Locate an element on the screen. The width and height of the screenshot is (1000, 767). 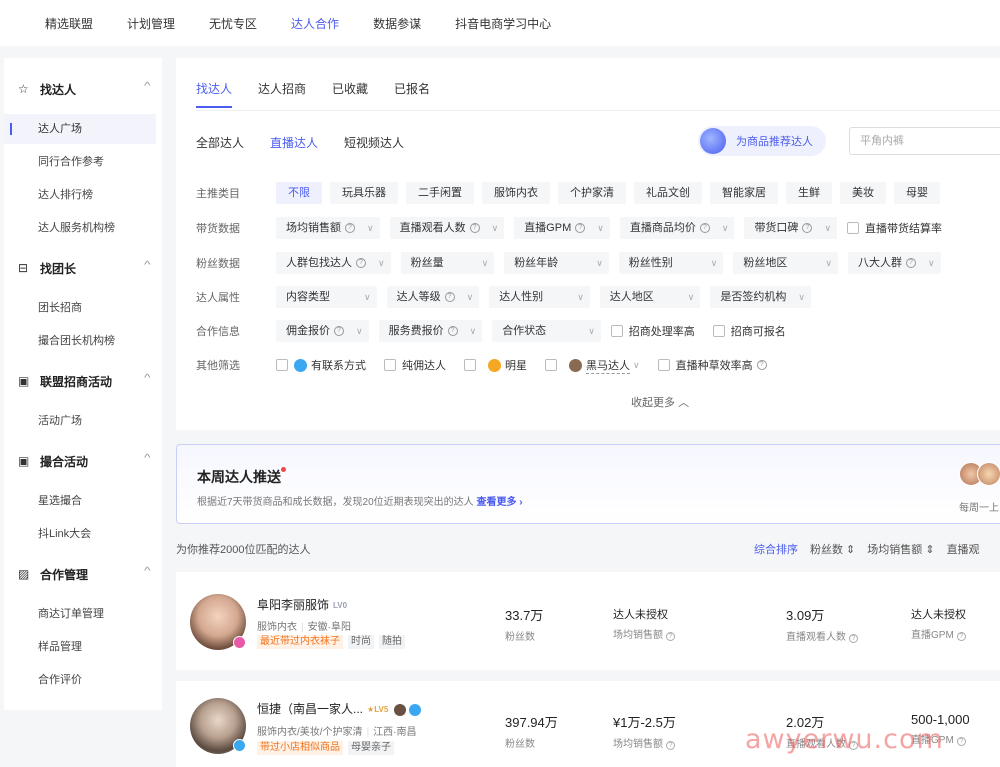
fan-count-dropdown: 粉丝量 ∨ is located at coordinates (447, 263).